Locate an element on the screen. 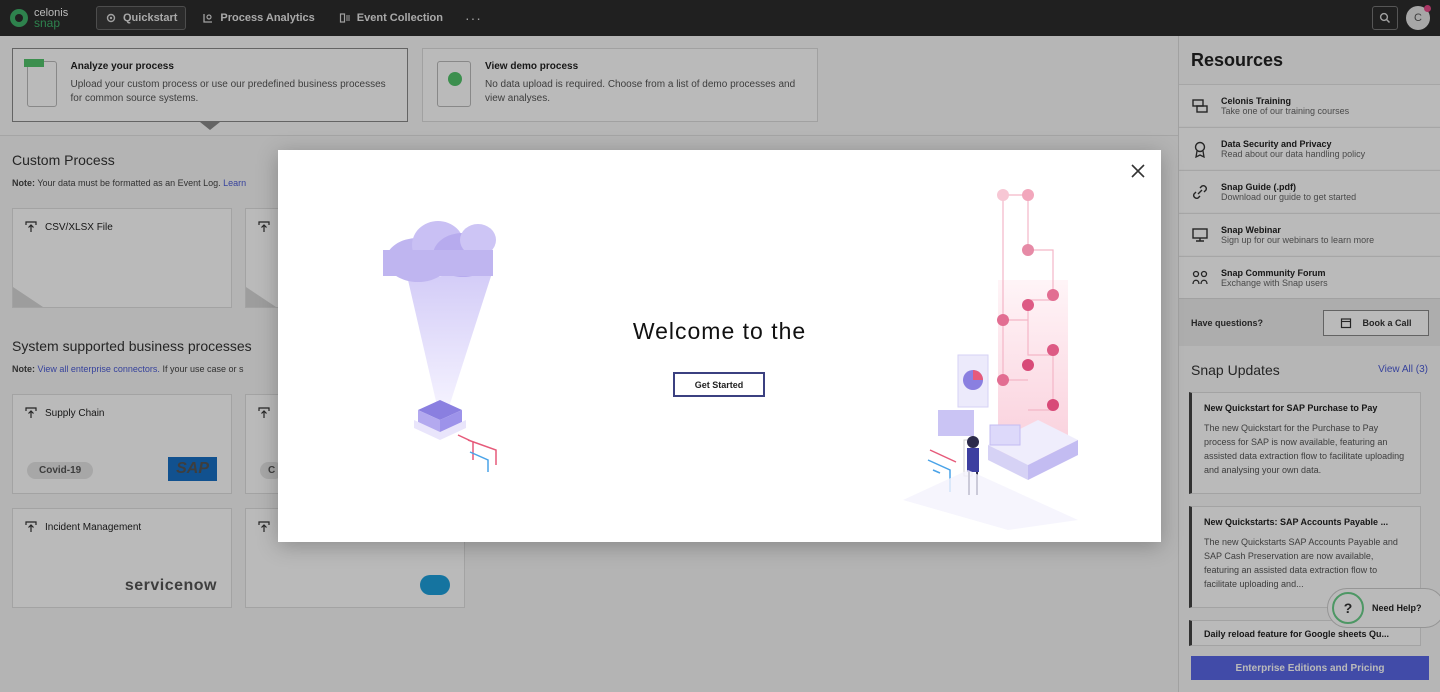 Image resolution: width=1440 pixels, height=692 pixels. cloud-upload-illustration is located at coordinates (440, 346).